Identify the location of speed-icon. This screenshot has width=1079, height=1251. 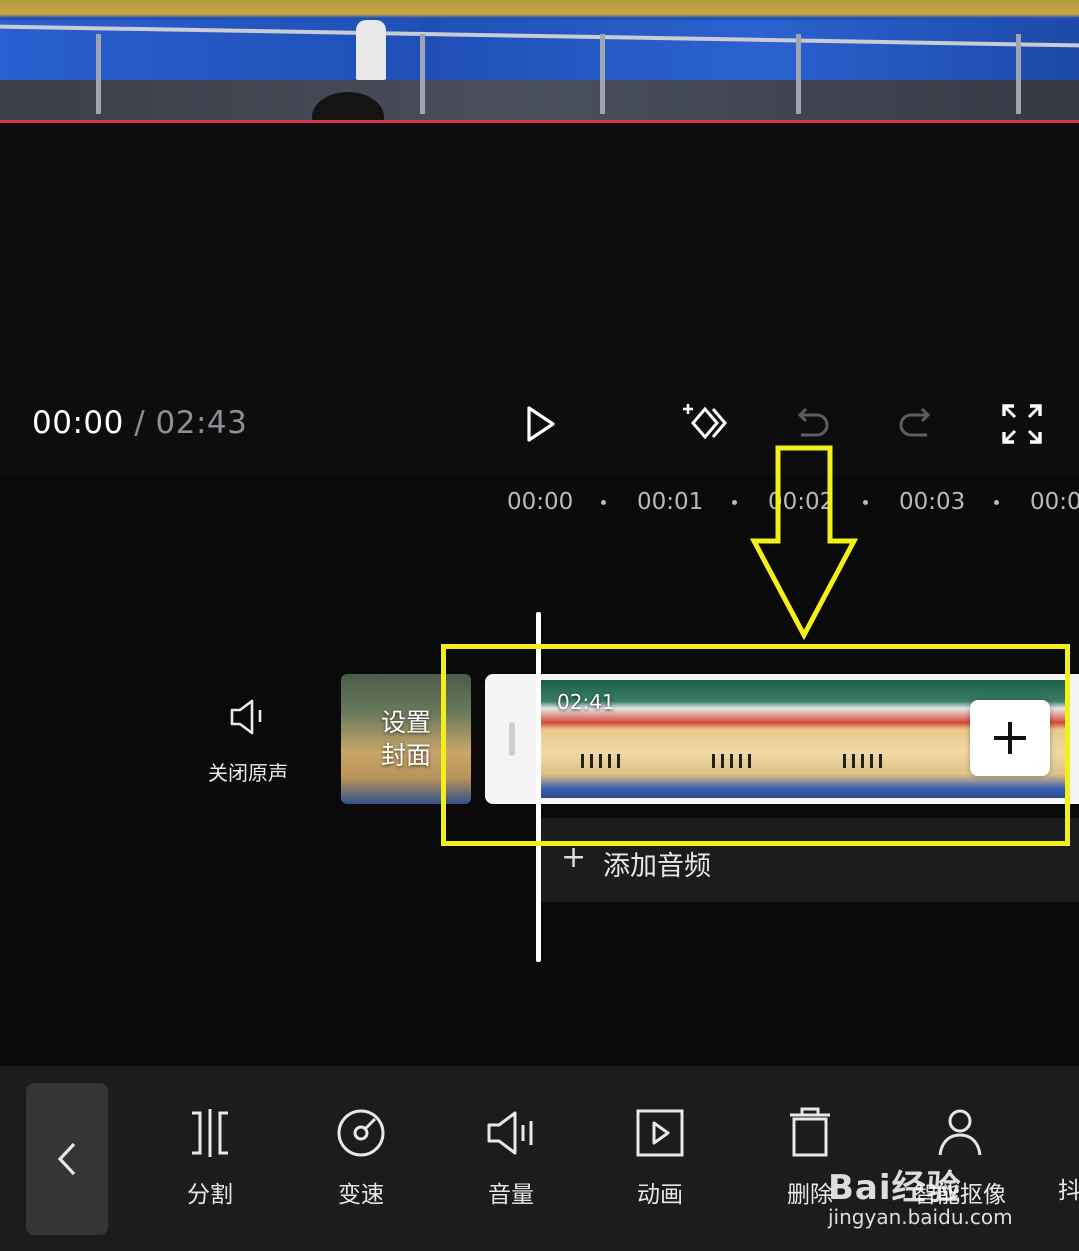
(361, 1133).